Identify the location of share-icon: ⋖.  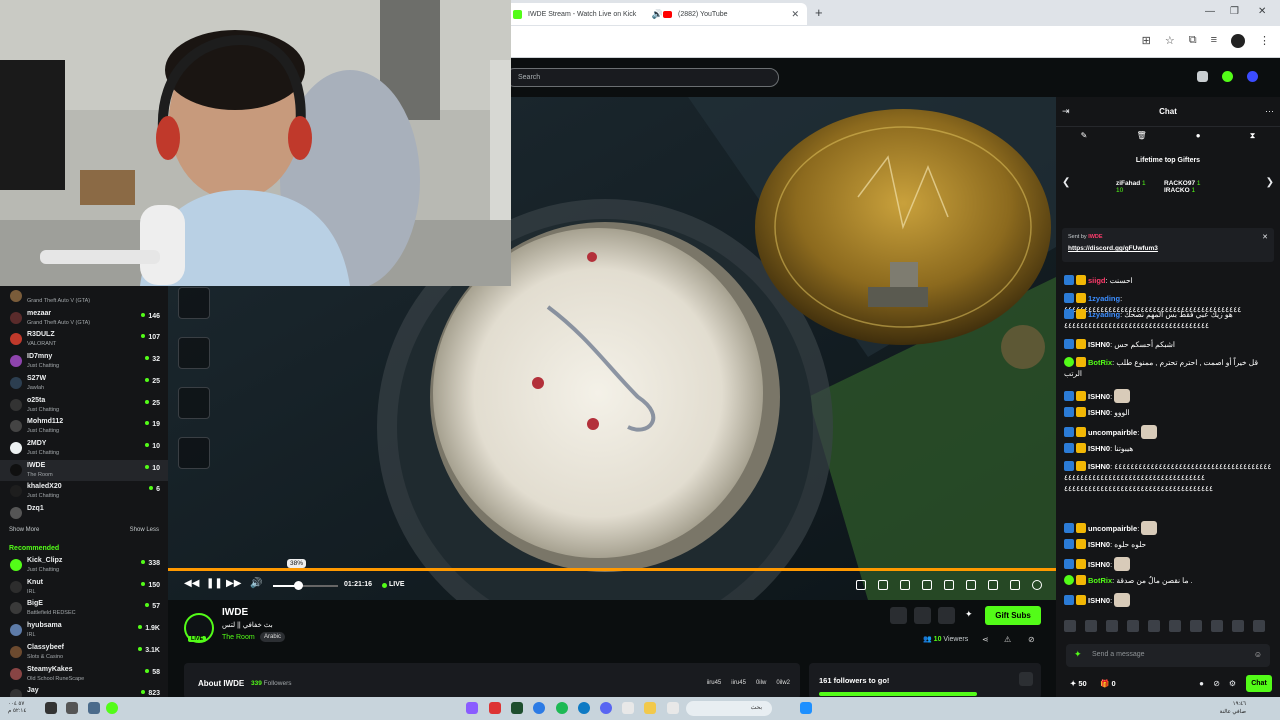
(985, 639).